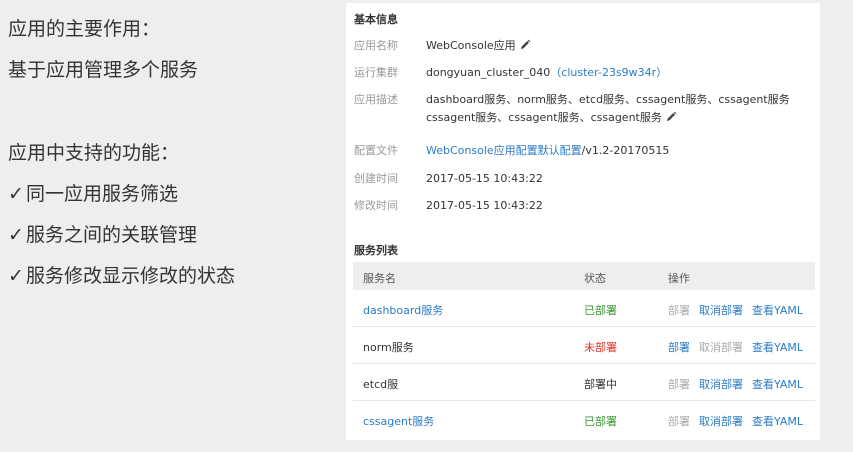 Image resolution: width=853 pixels, height=452 pixels. Describe the element at coordinates (556, 72) in the screenshot. I see `cluster-id-open: （` at that location.